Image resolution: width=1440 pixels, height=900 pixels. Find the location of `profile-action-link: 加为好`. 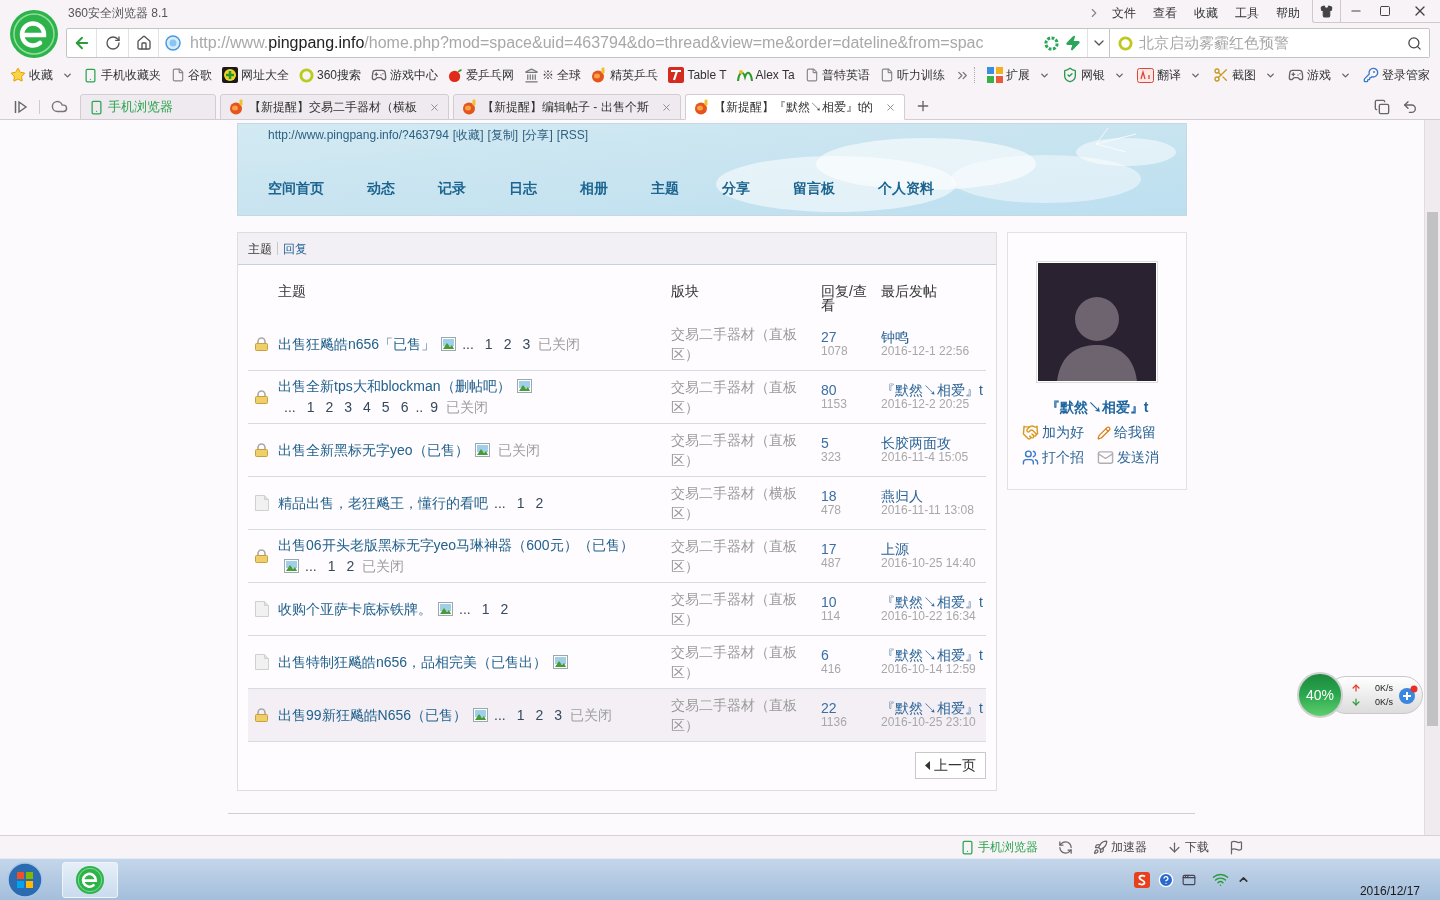

profile-action-link: 加为好 is located at coordinates (1059, 432).